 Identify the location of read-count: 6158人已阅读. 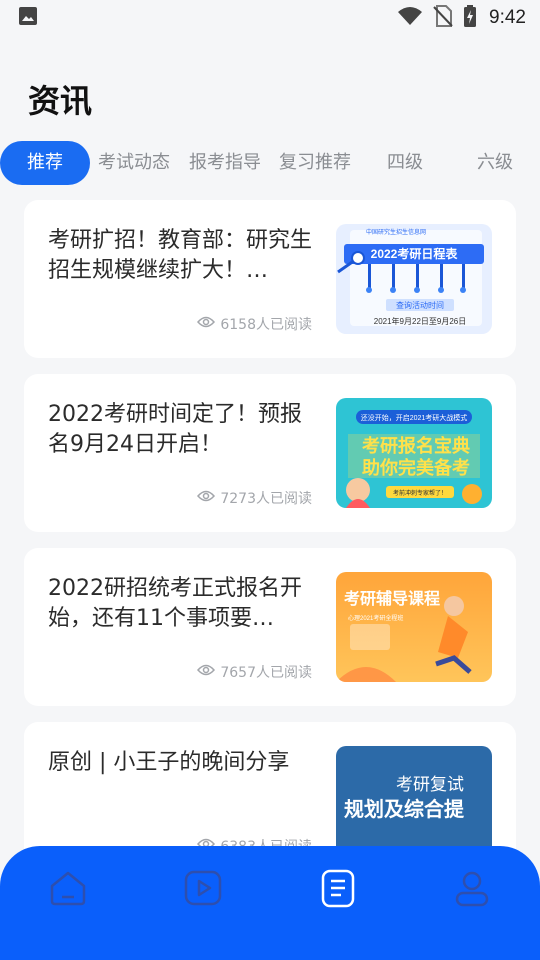
(254, 324).